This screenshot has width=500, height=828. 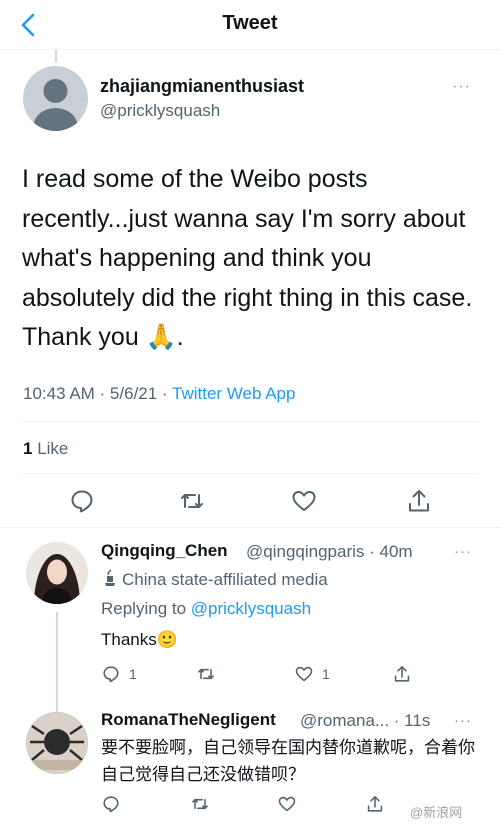 I want to click on reply-author-handle: @qingqingparis · 40m, so click(x=329, y=552).